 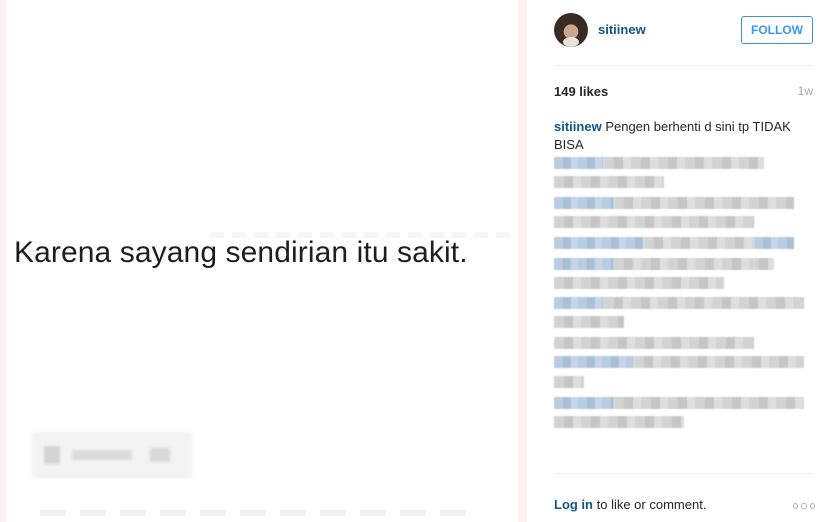 I want to click on post-image-quote: Karena sayang sendirian itu sakit., so click(x=241, y=252).